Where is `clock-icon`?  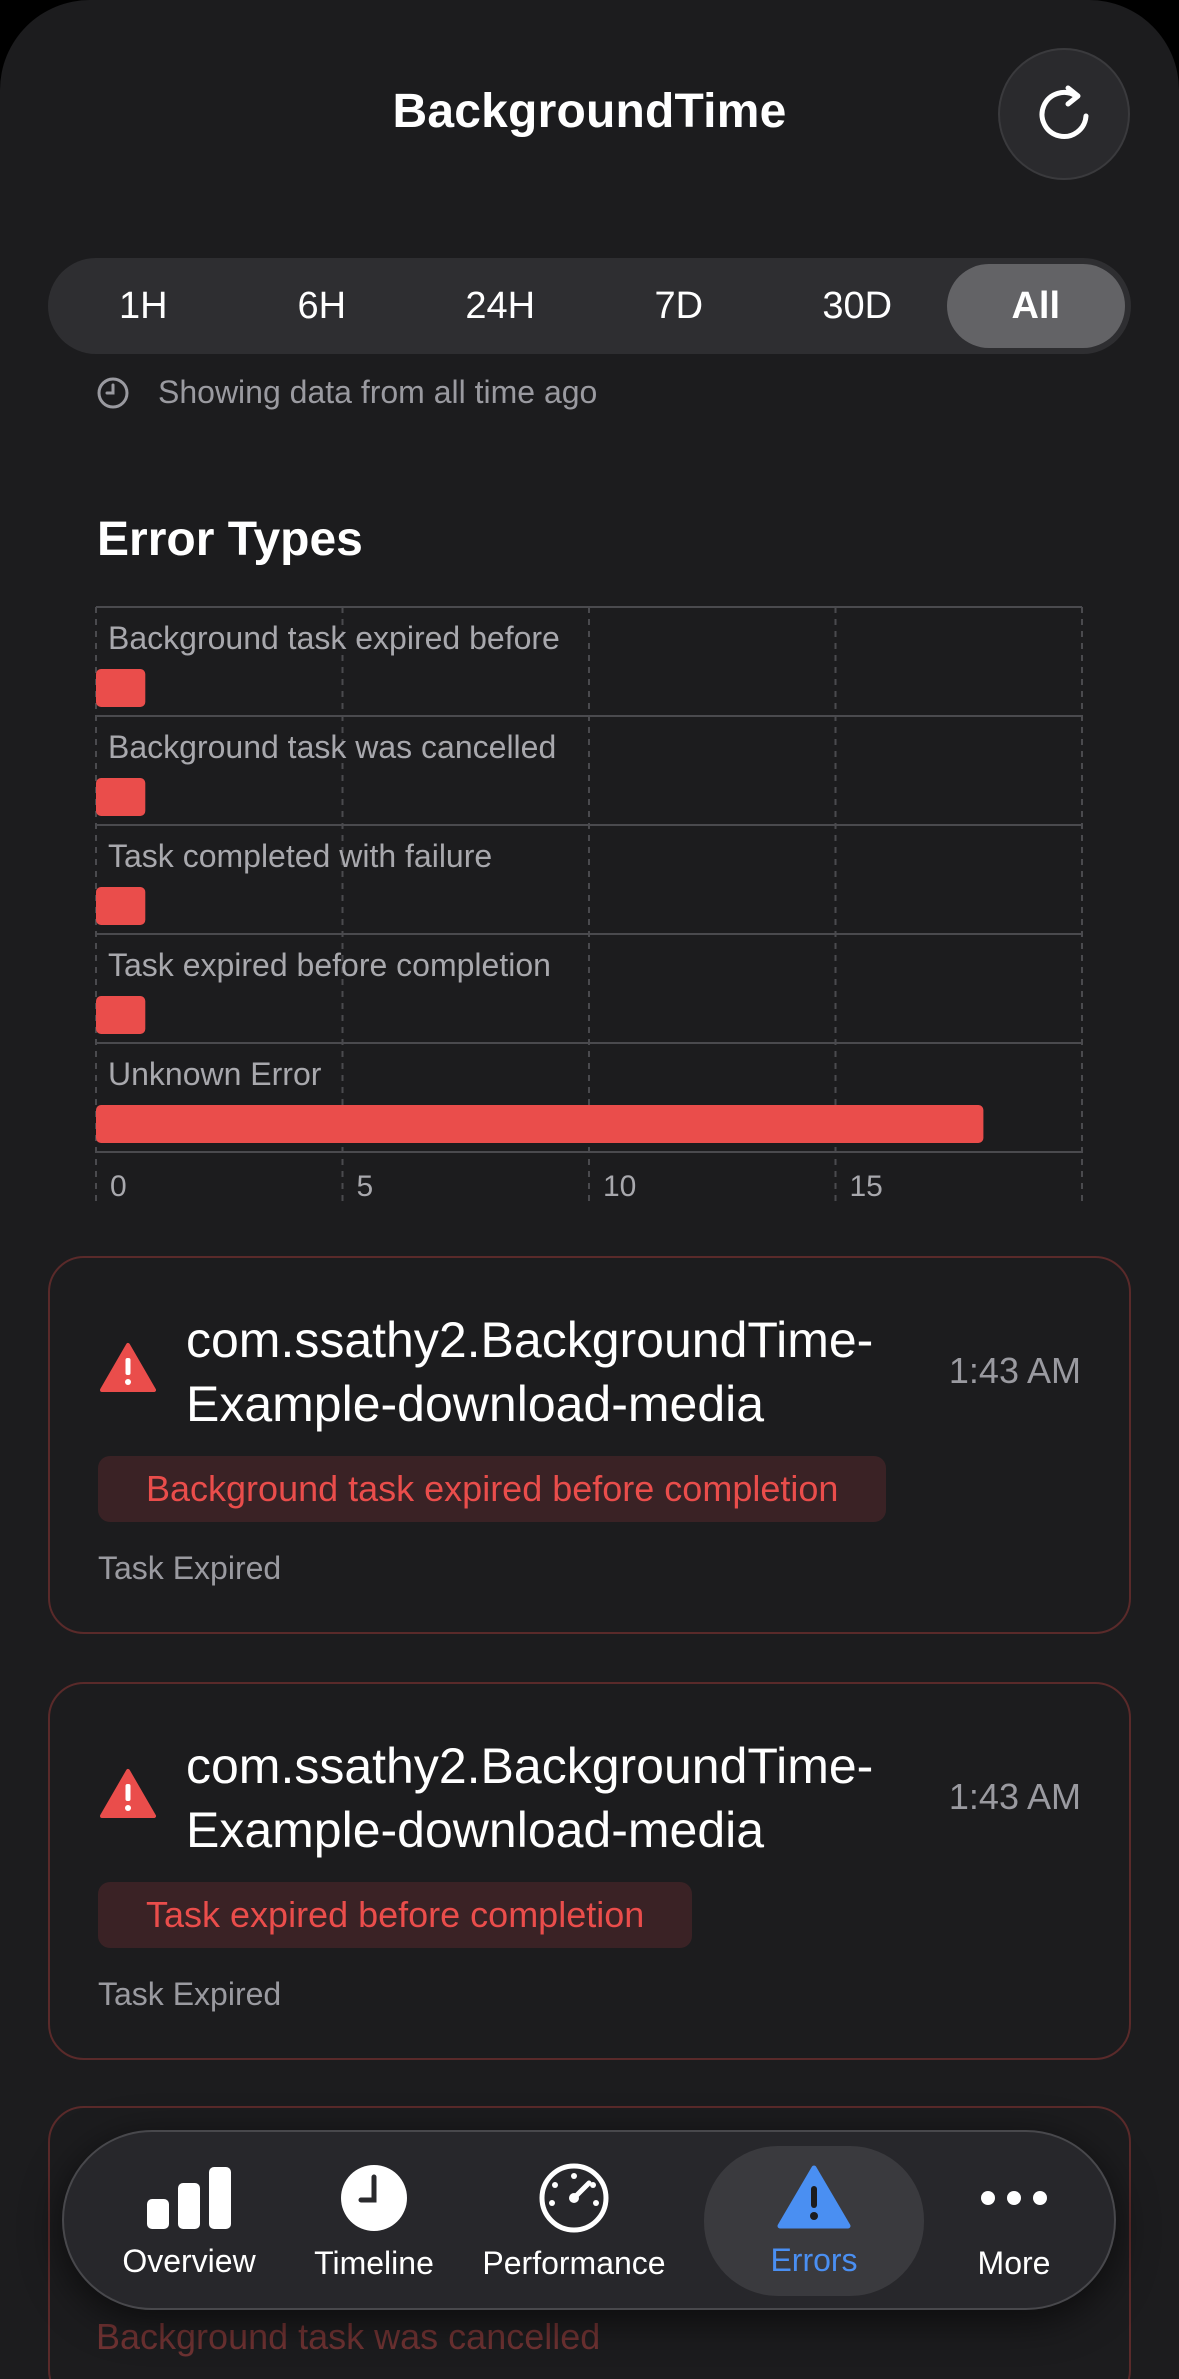
clock-icon is located at coordinates (374, 2197).